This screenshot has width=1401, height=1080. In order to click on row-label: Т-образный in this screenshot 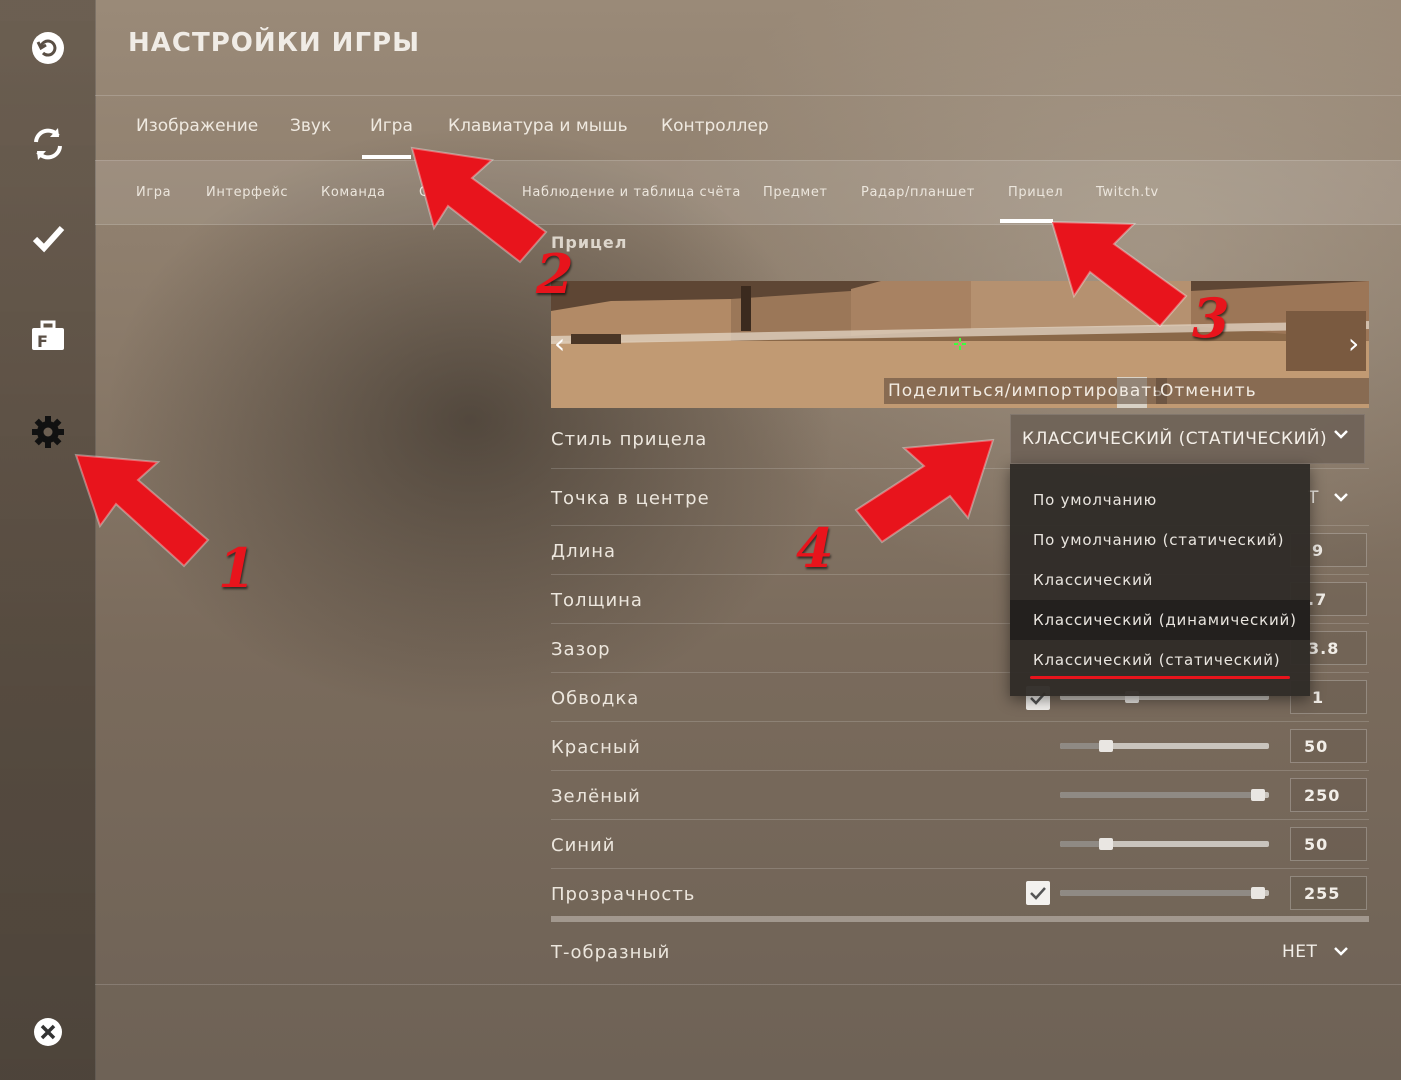, I will do `click(611, 952)`.